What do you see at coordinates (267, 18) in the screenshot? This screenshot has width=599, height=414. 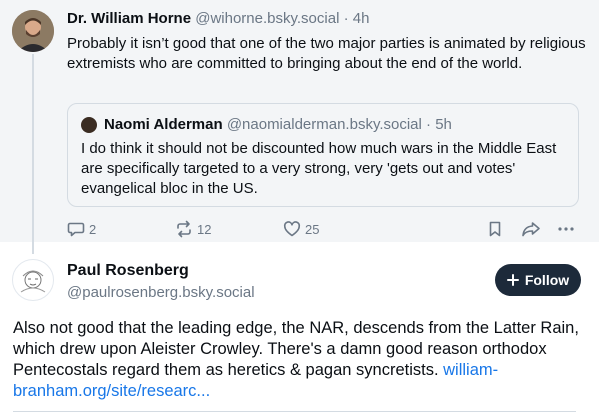 I see `author-handle: @wihorne.bsky.social` at bounding box center [267, 18].